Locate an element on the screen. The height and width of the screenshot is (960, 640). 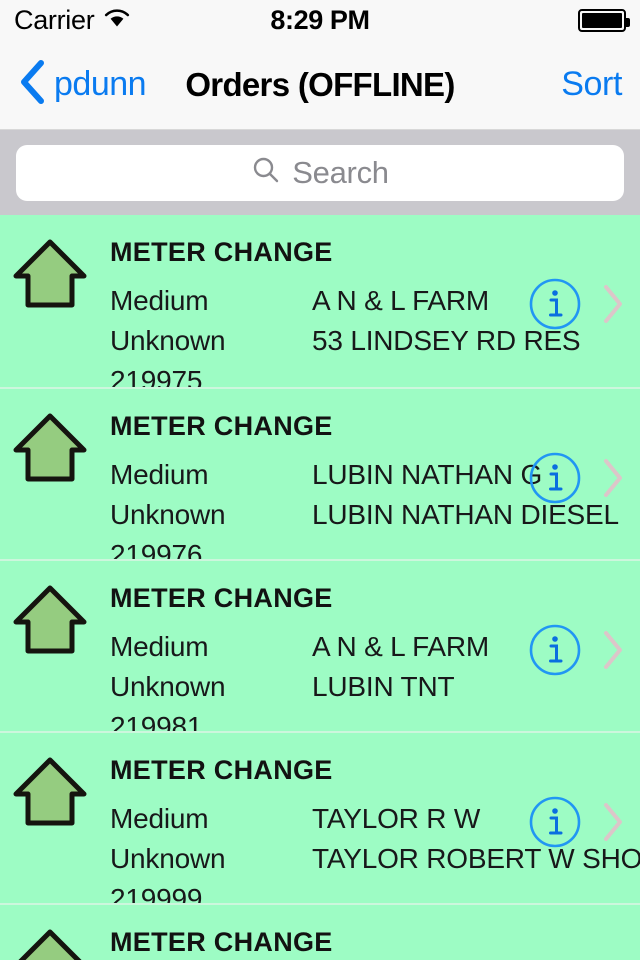
search-placeholder: Search is located at coordinates (340, 172).